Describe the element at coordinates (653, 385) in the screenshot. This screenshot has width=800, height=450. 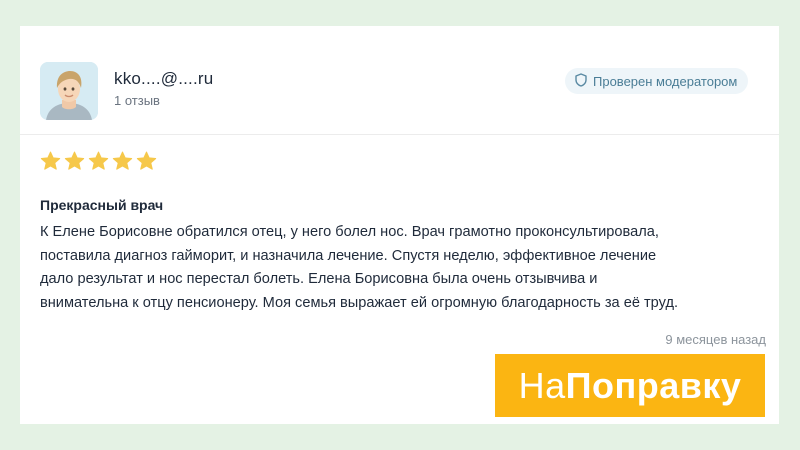
I see `logo-text-part2: Поправку` at that location.